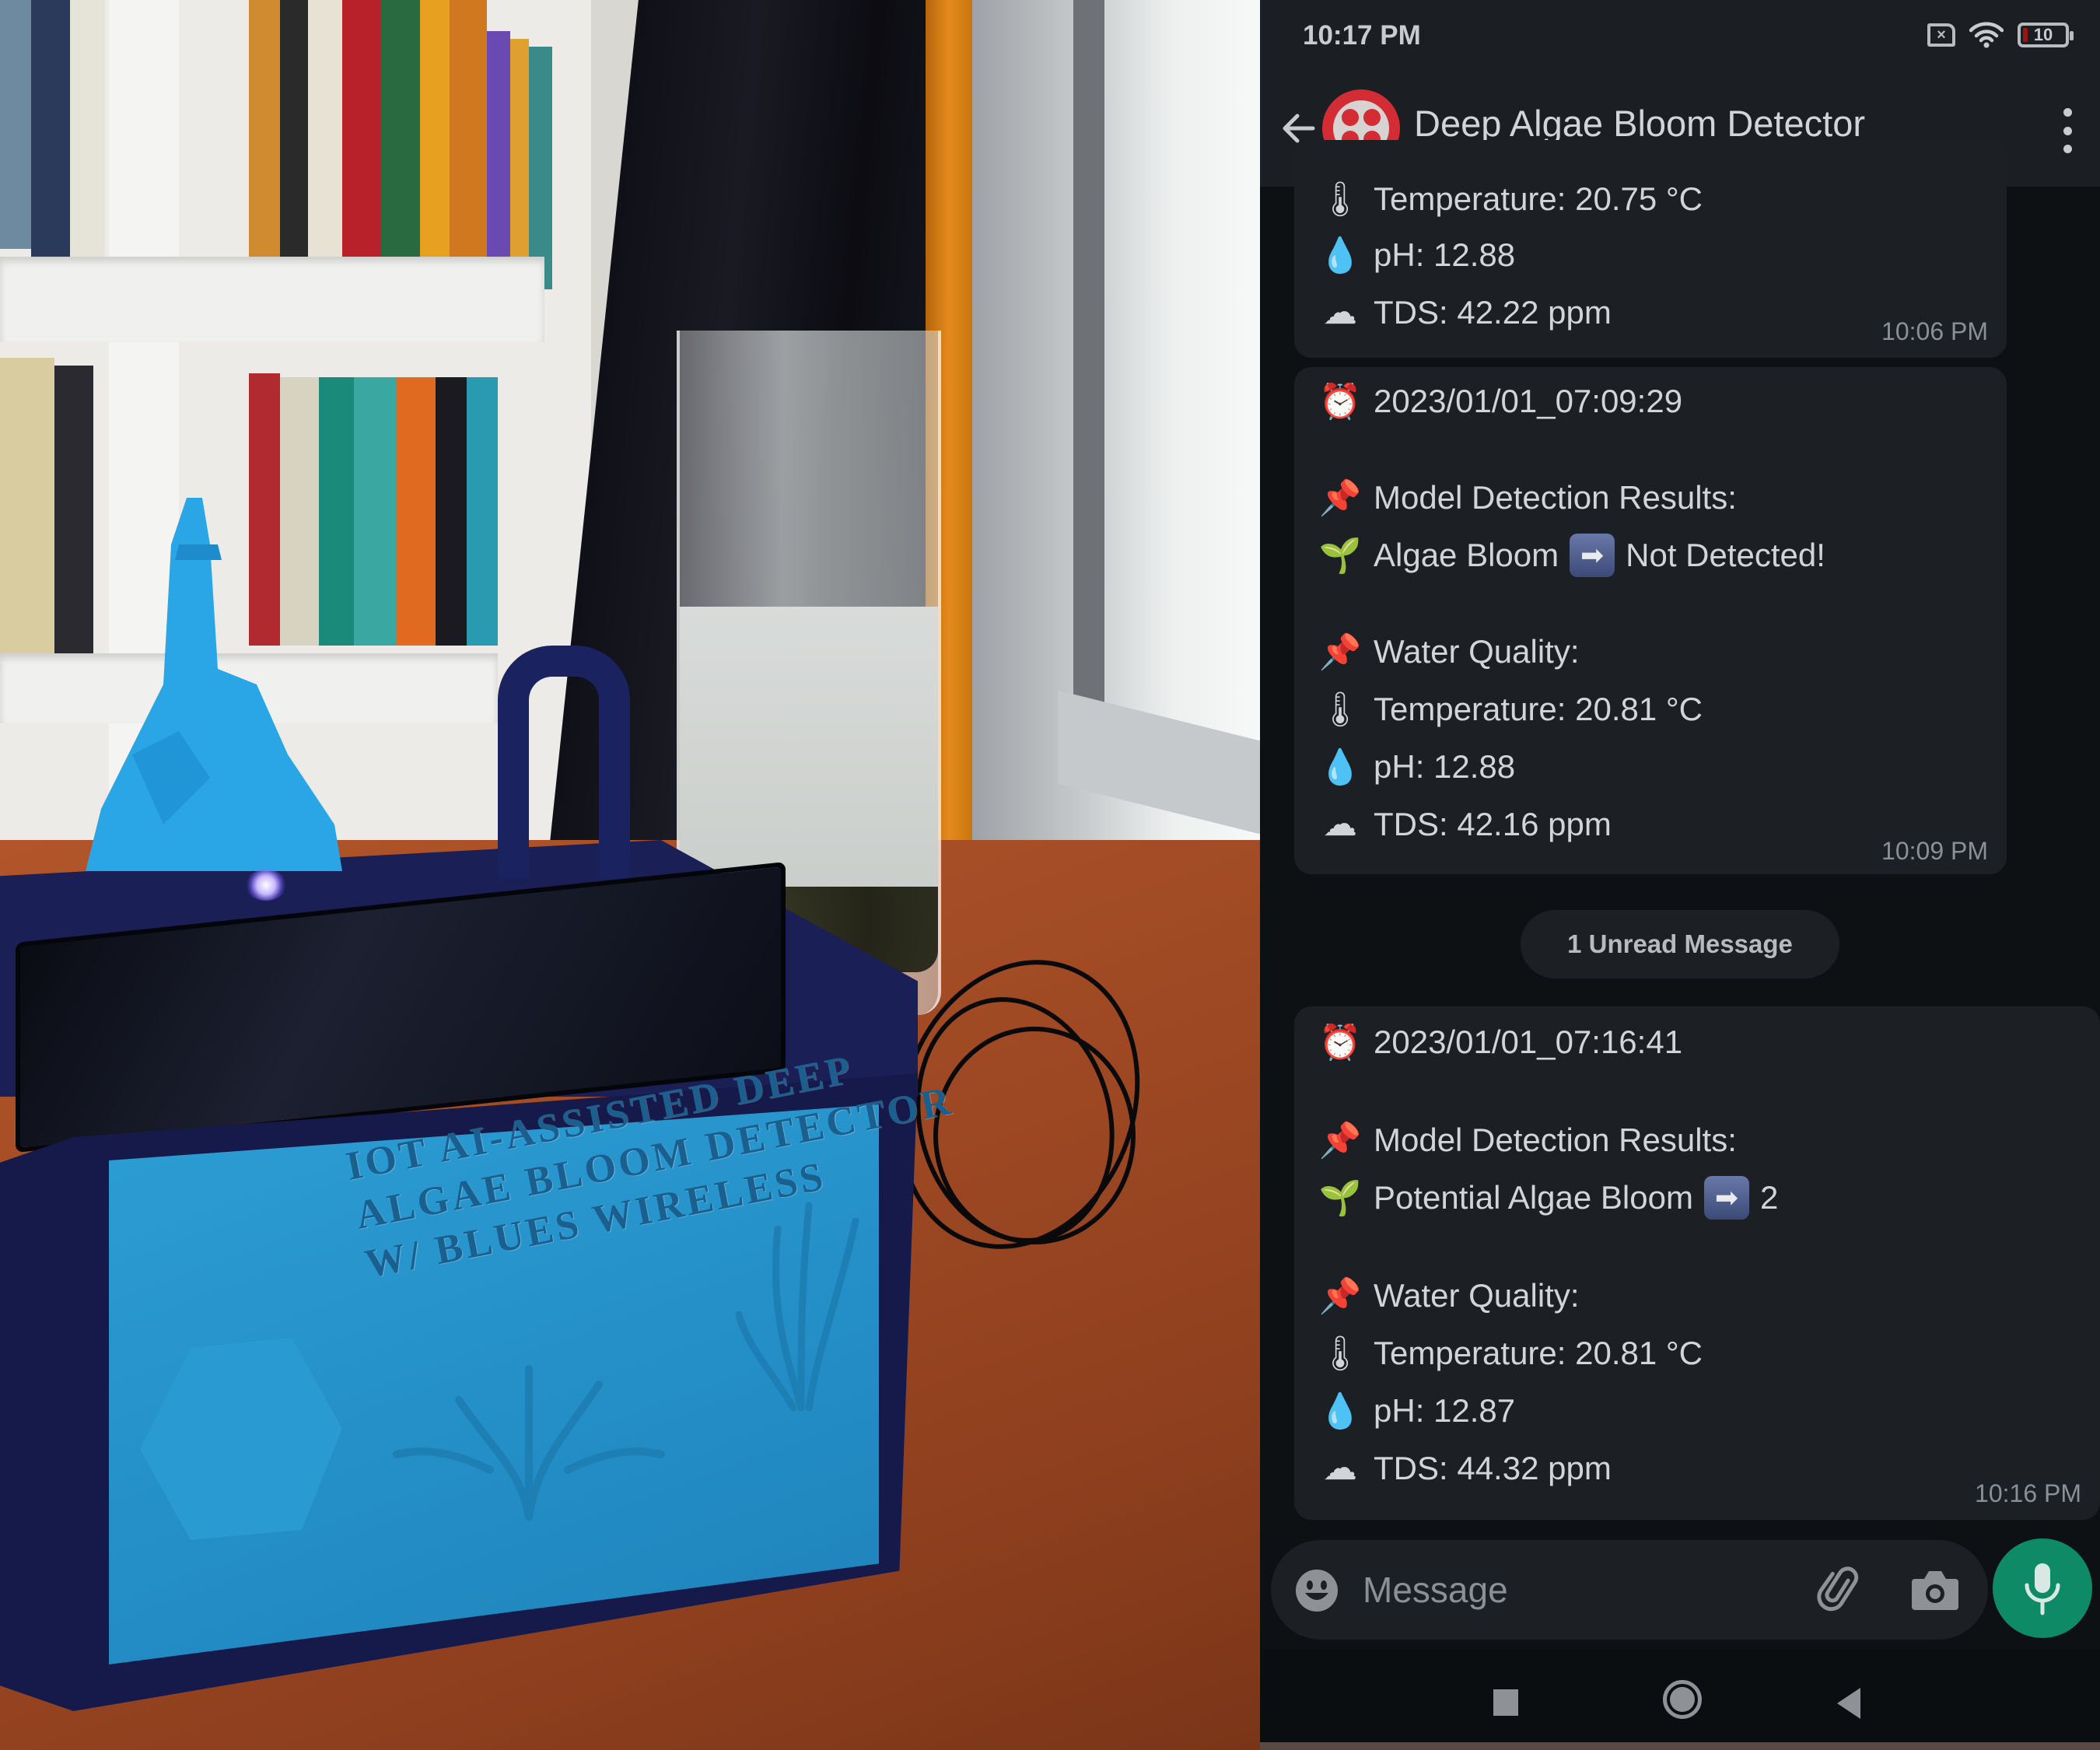  What do you see at coordinates (1849, 1703) in the screenshot?
I see `triangle-back-icon` at bounding box center [1849, 1703].